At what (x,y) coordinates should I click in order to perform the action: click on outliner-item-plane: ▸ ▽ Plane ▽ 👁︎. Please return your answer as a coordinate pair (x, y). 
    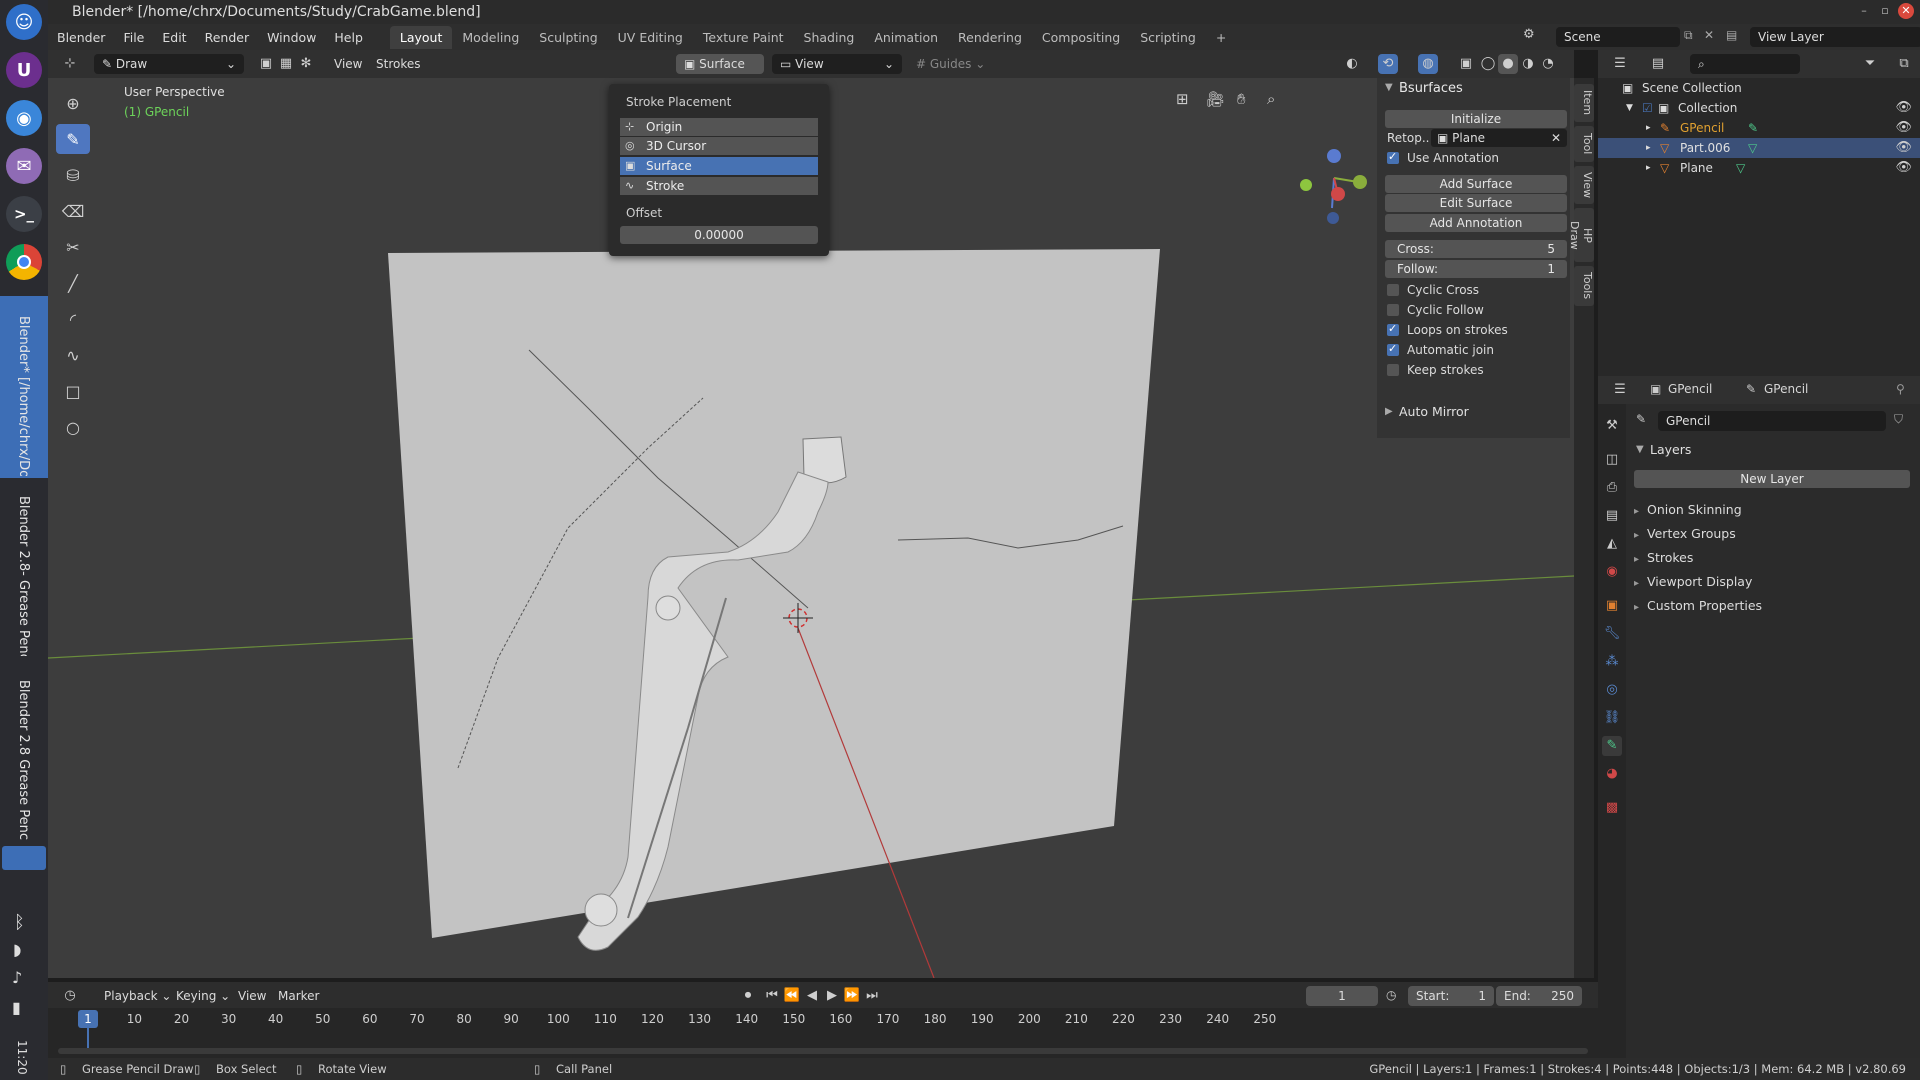
    Looking at the image, I should click on (1759, 168).